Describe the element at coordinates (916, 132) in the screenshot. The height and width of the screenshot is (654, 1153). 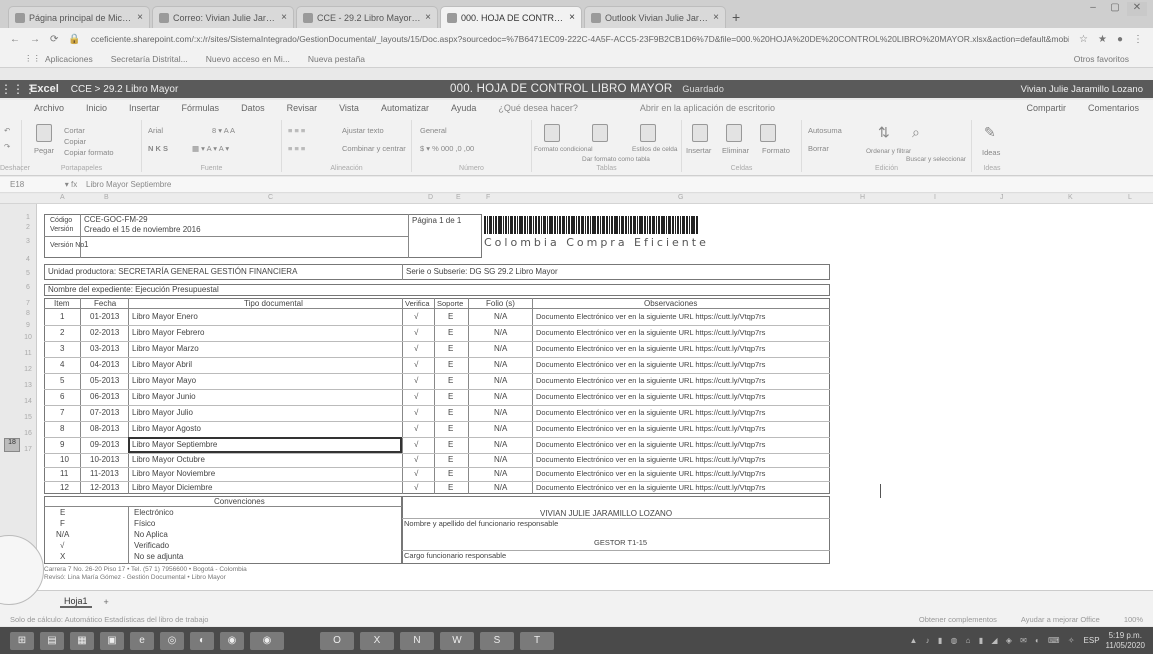
I see `search-icon: ⌕` at that location.